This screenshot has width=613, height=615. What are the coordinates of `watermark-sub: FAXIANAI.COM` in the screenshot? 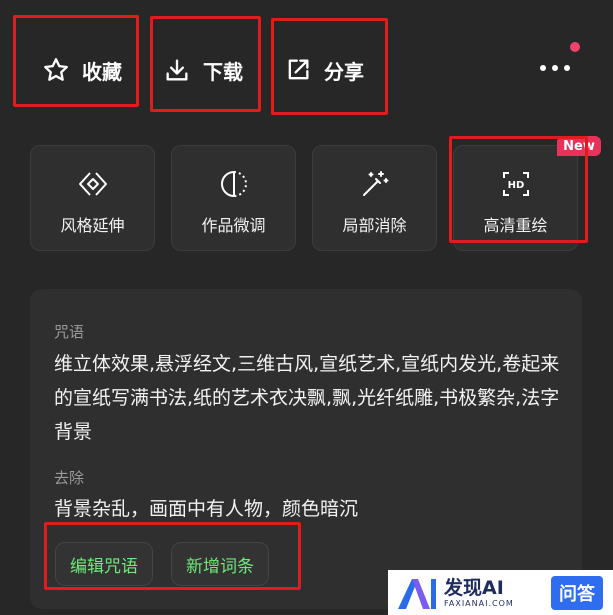 It's located at (479, 603).